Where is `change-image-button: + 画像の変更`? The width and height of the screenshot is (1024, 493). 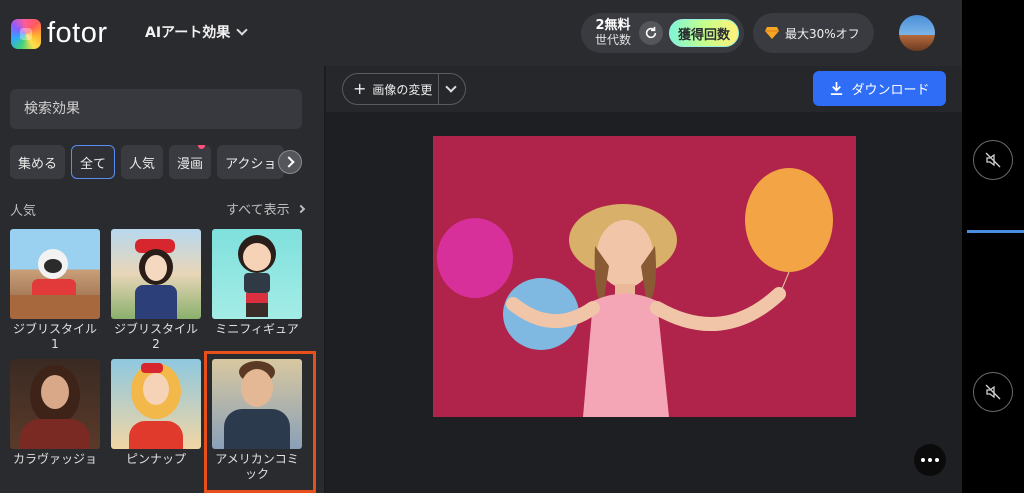
change-image-button: + 画像の変更 is located at coordinates (404, 89).